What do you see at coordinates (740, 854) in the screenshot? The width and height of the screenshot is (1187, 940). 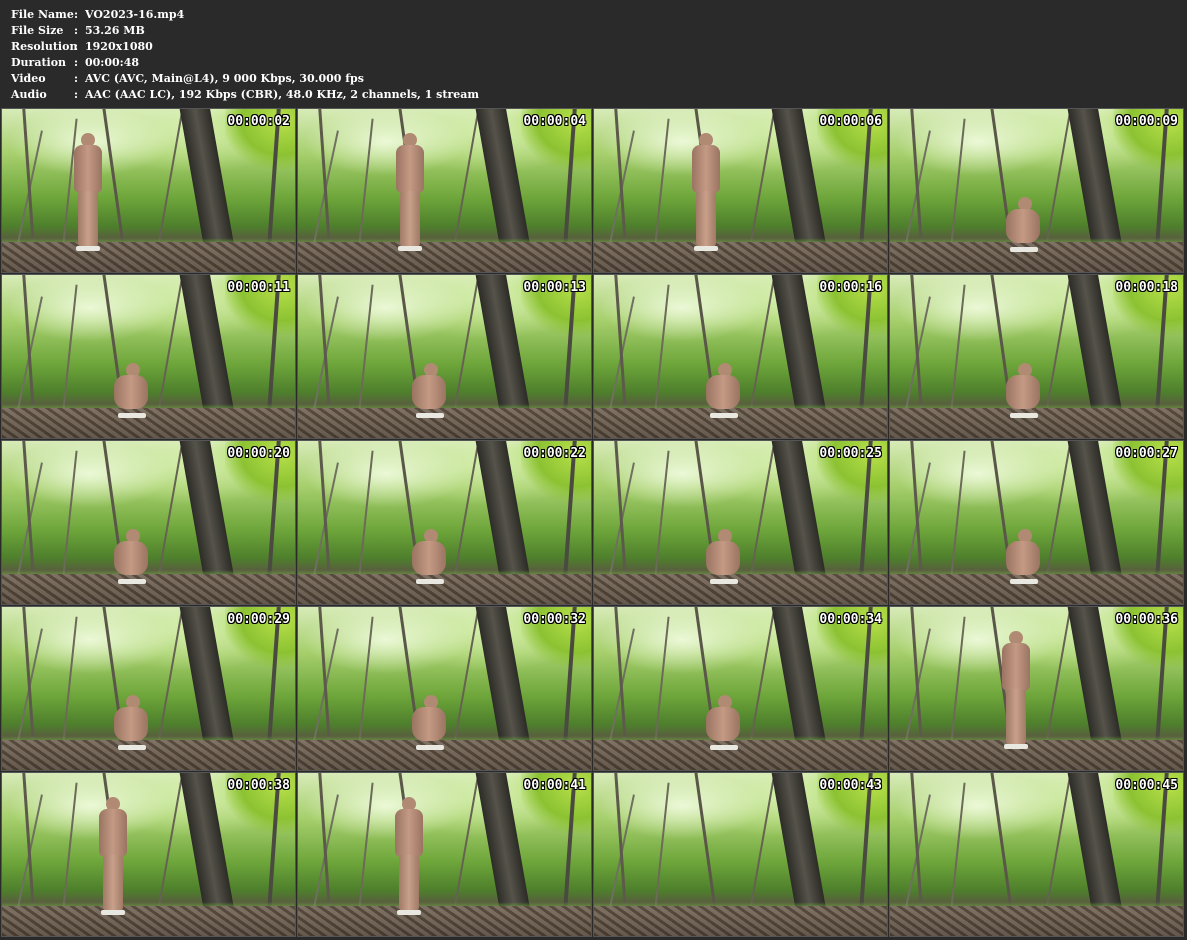 I see `video-thumbnail: 00:00:43` at bounding box center [740, 854].